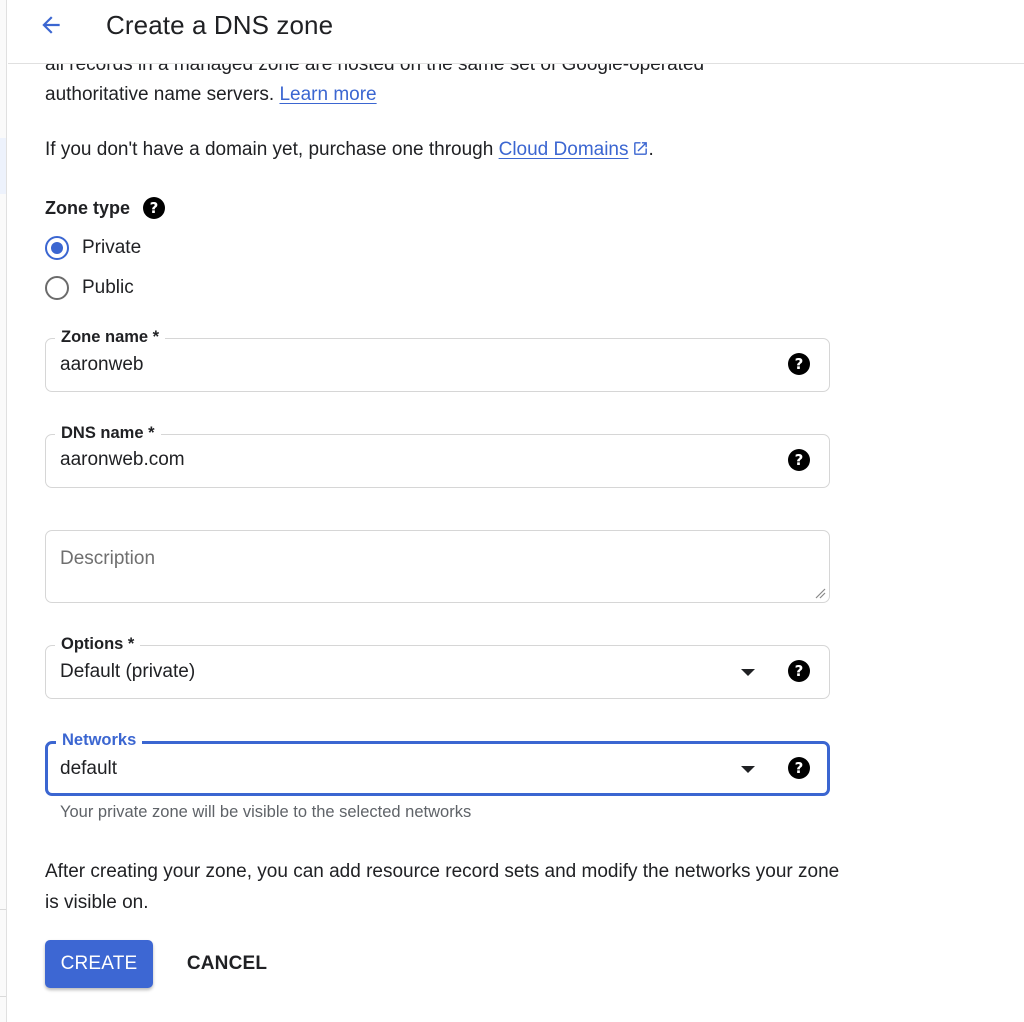 The image size is (1024, 1022). What do you see at coordinates (3, 166) in the screenshot?
I see `left-nav-active-item` at bounding box center [3, 166].